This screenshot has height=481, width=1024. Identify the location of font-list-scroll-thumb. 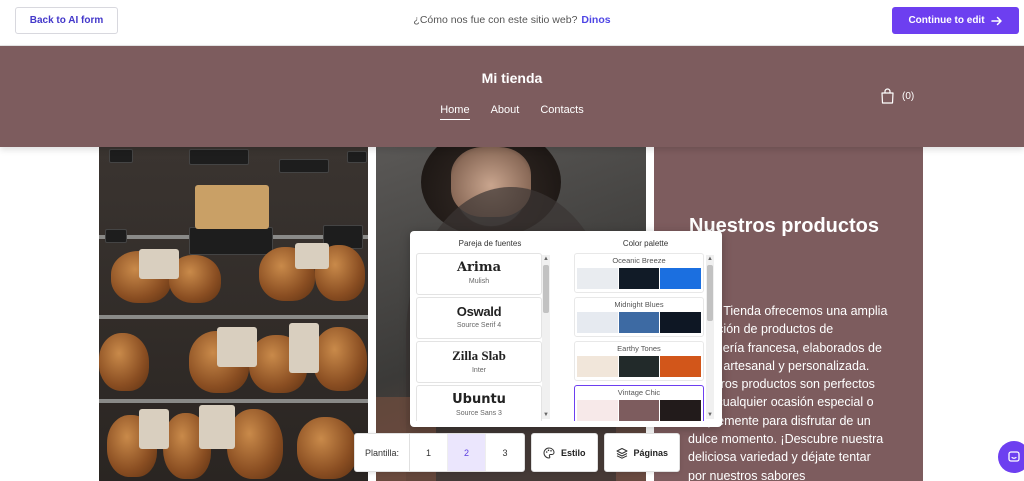
(546, 289).